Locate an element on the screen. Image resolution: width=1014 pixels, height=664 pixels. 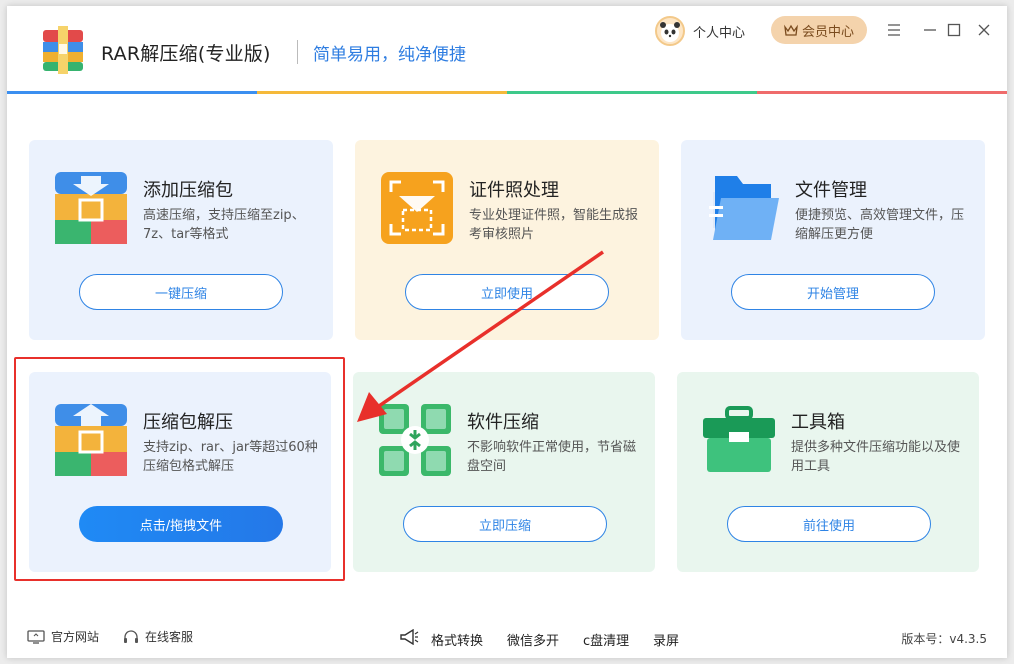
headset-icon is located at coordinates (131, 636).